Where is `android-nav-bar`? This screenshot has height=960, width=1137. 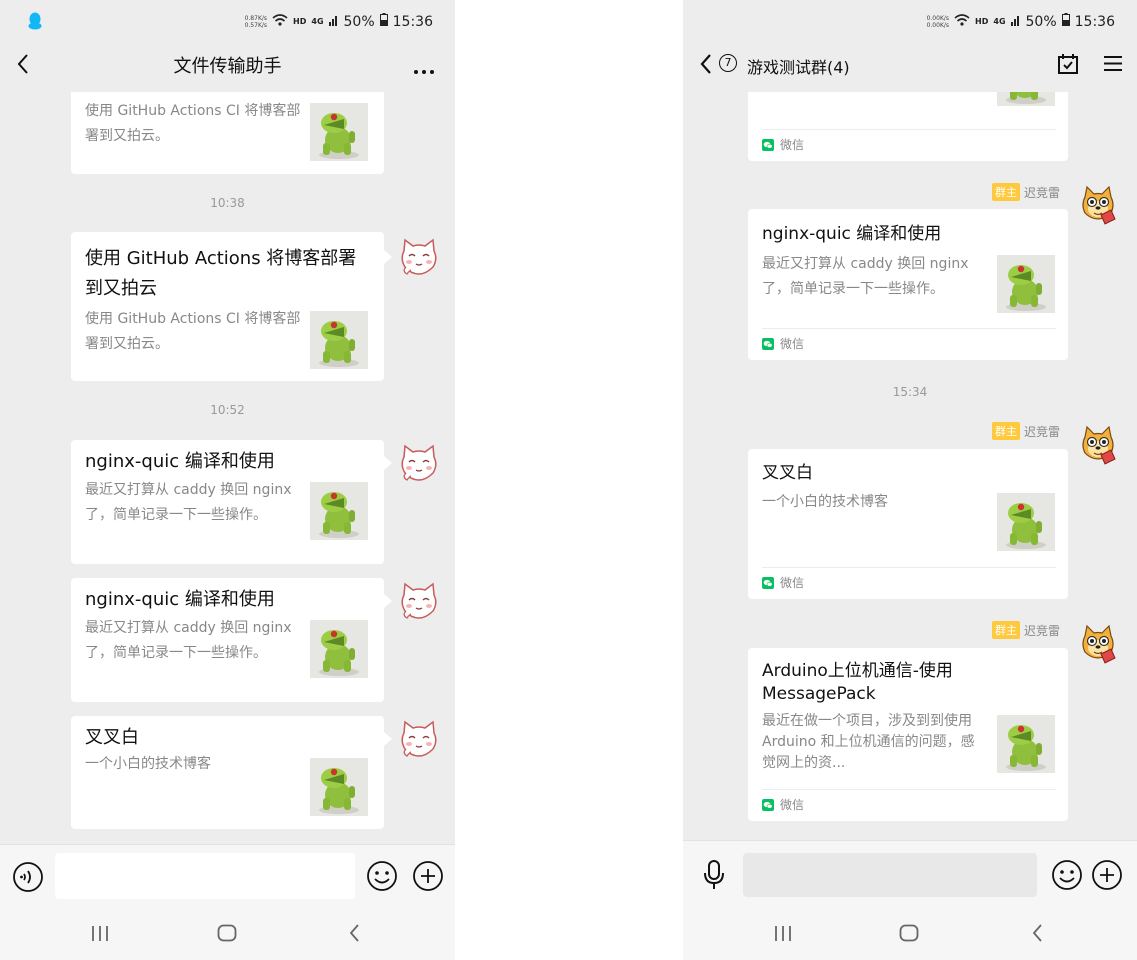 android-nav-bar is located at coordinates (910, 934).